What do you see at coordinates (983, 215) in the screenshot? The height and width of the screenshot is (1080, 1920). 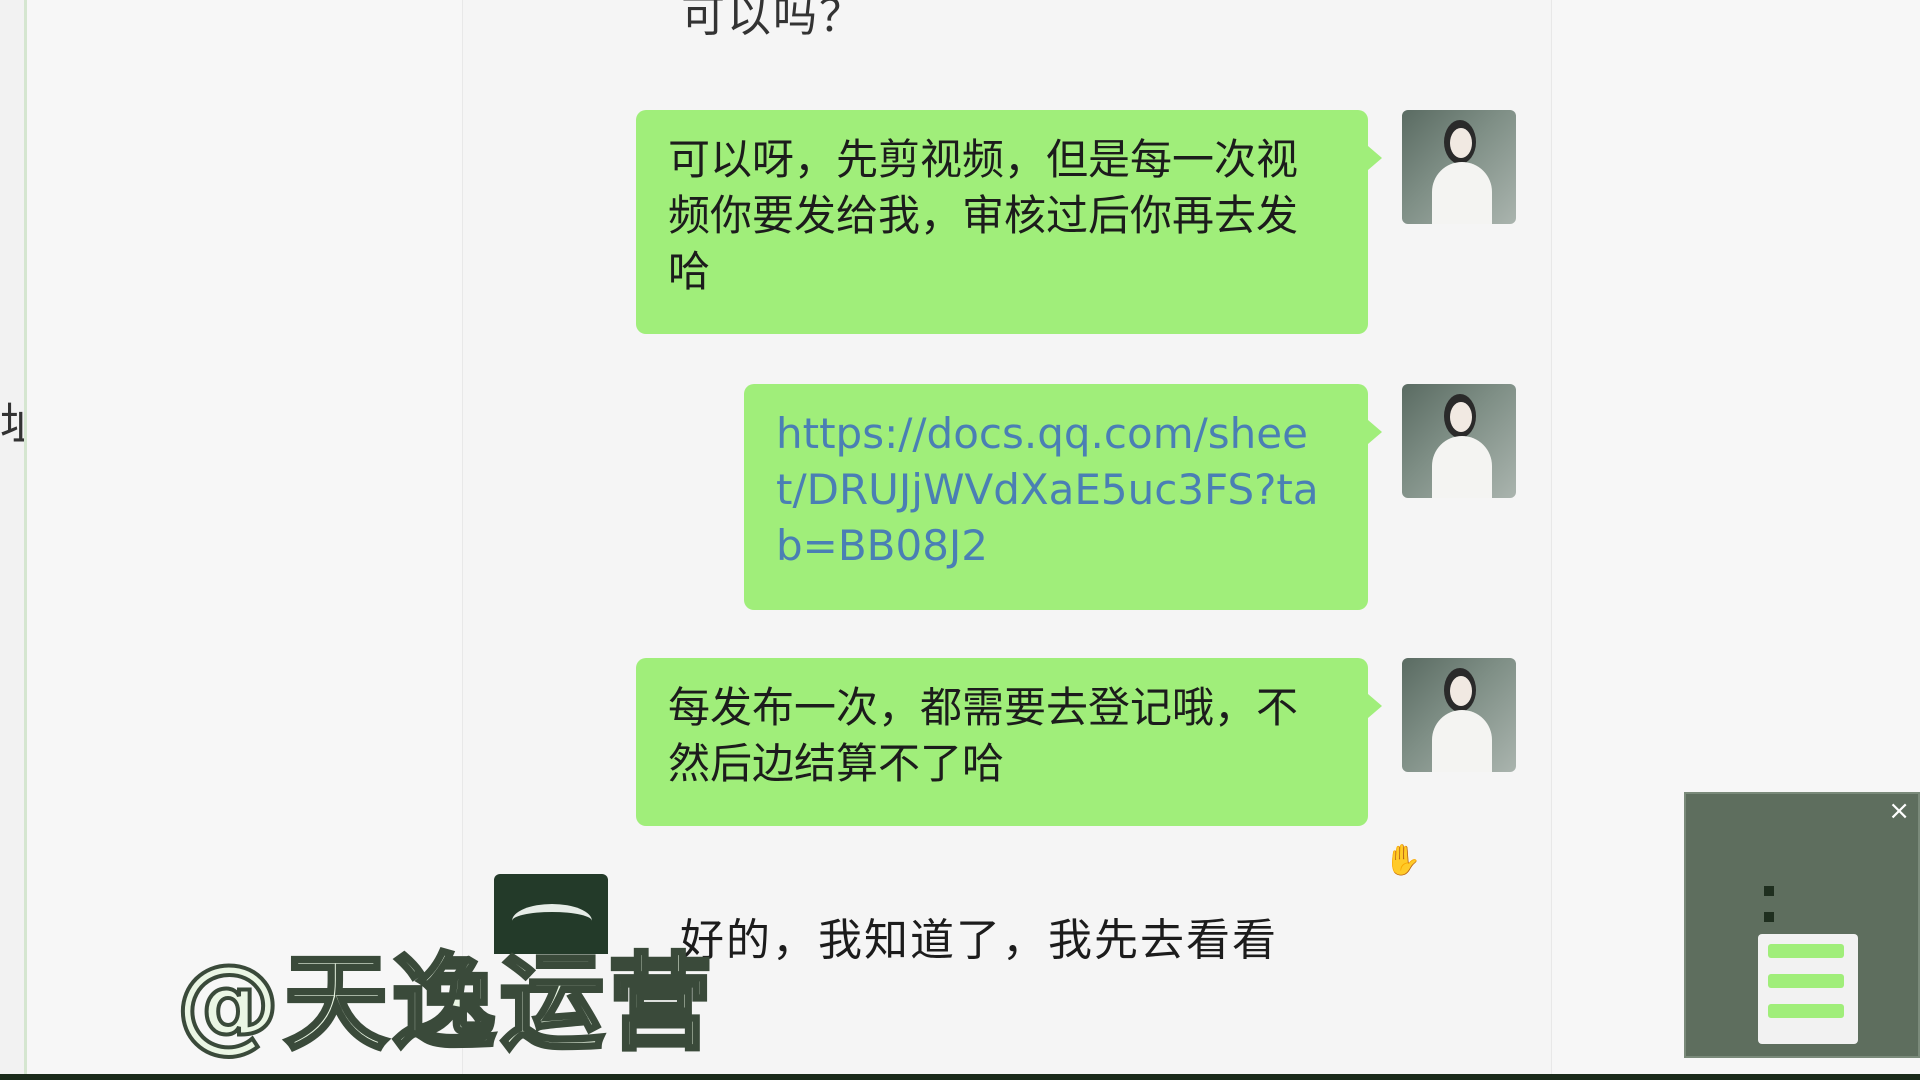 I see `message-text: 可以呀，先剪视频，但是每一次视频你要发给我，审核过后你再去发哈` at bounding box center [983, 215].